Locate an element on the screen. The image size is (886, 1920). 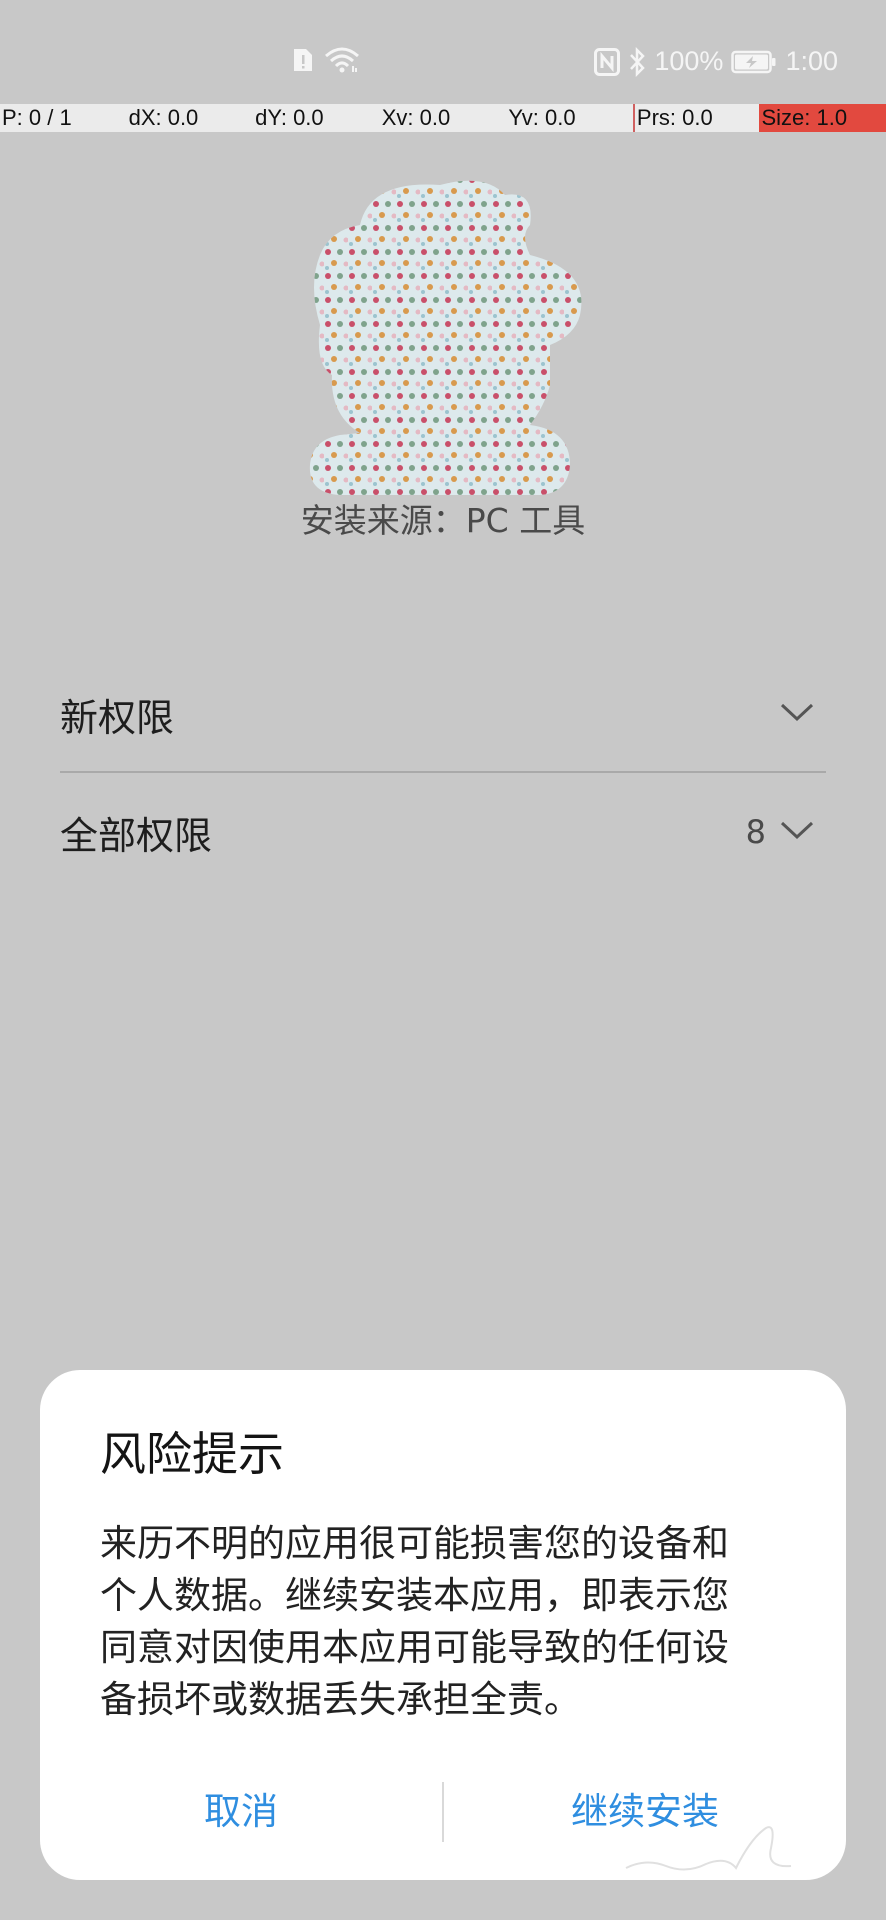
dialog-message-line: 个人数据。继续安装本应用，即表示您 is located at coordinates (414, 1595).